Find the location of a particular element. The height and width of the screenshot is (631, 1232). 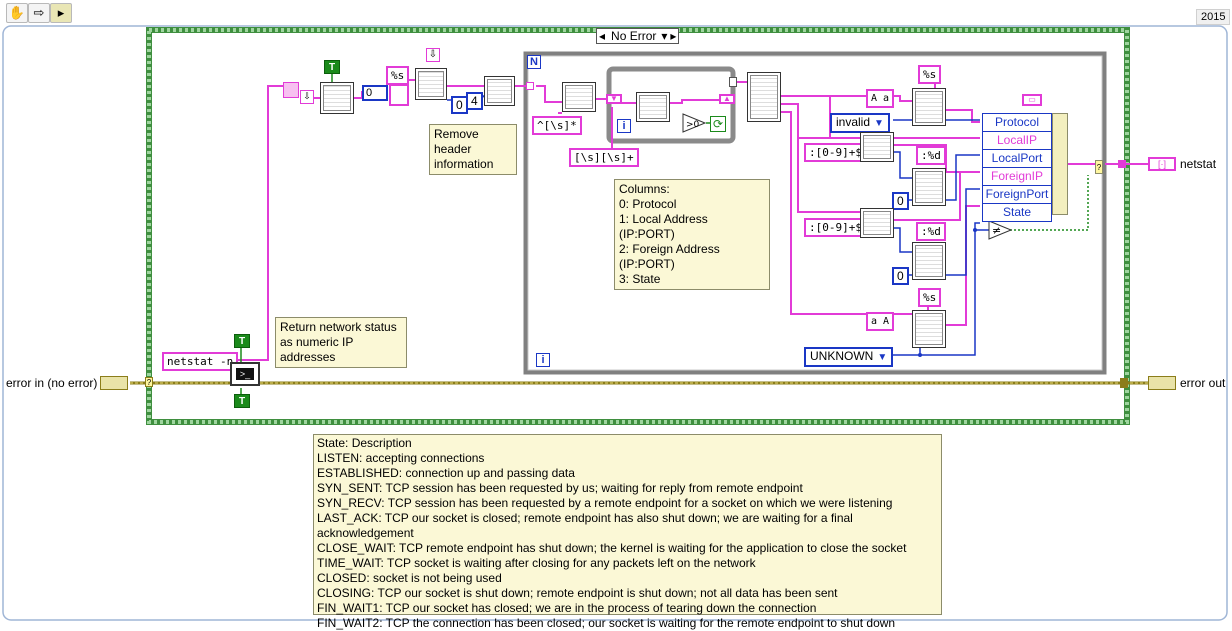

arrow-right-icon: ⇨ is located at coordinates (39, 13).